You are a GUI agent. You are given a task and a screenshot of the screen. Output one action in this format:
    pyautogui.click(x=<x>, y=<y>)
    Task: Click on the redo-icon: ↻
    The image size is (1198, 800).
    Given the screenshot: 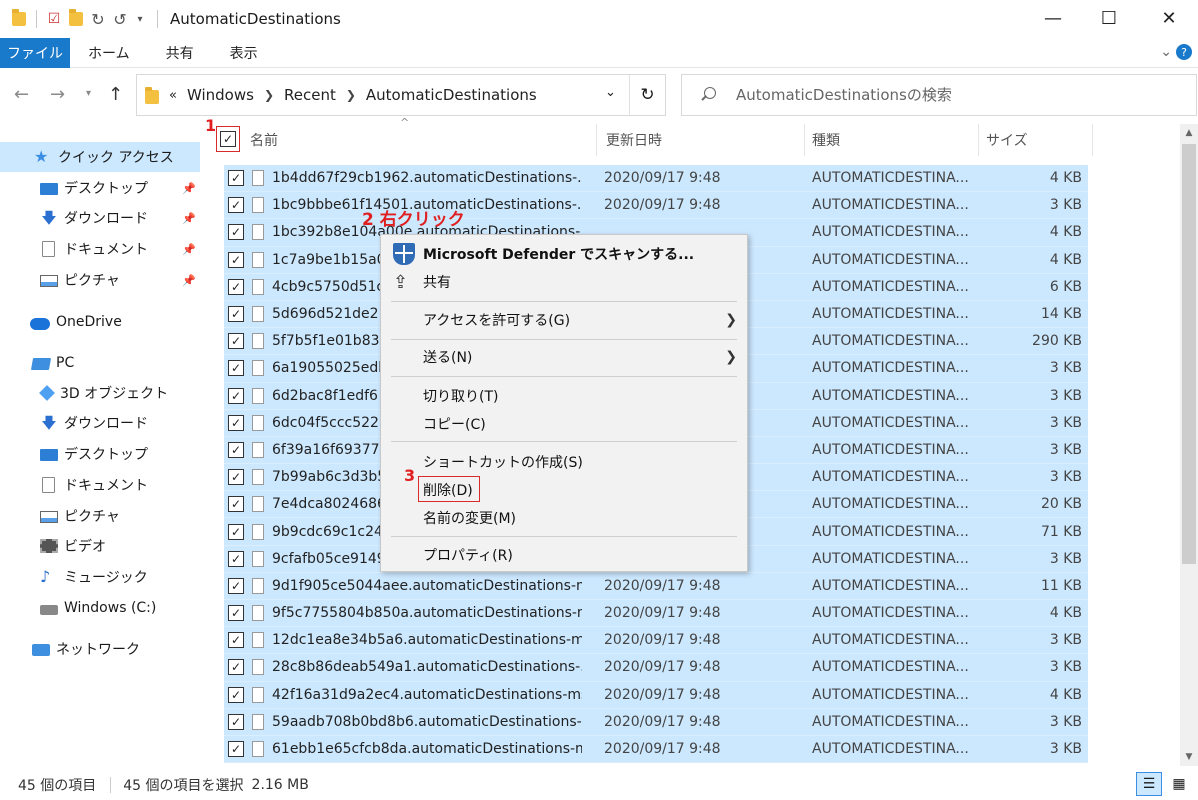 What is the action you would take?
    pyautogui.click(x=98, y=19)
    